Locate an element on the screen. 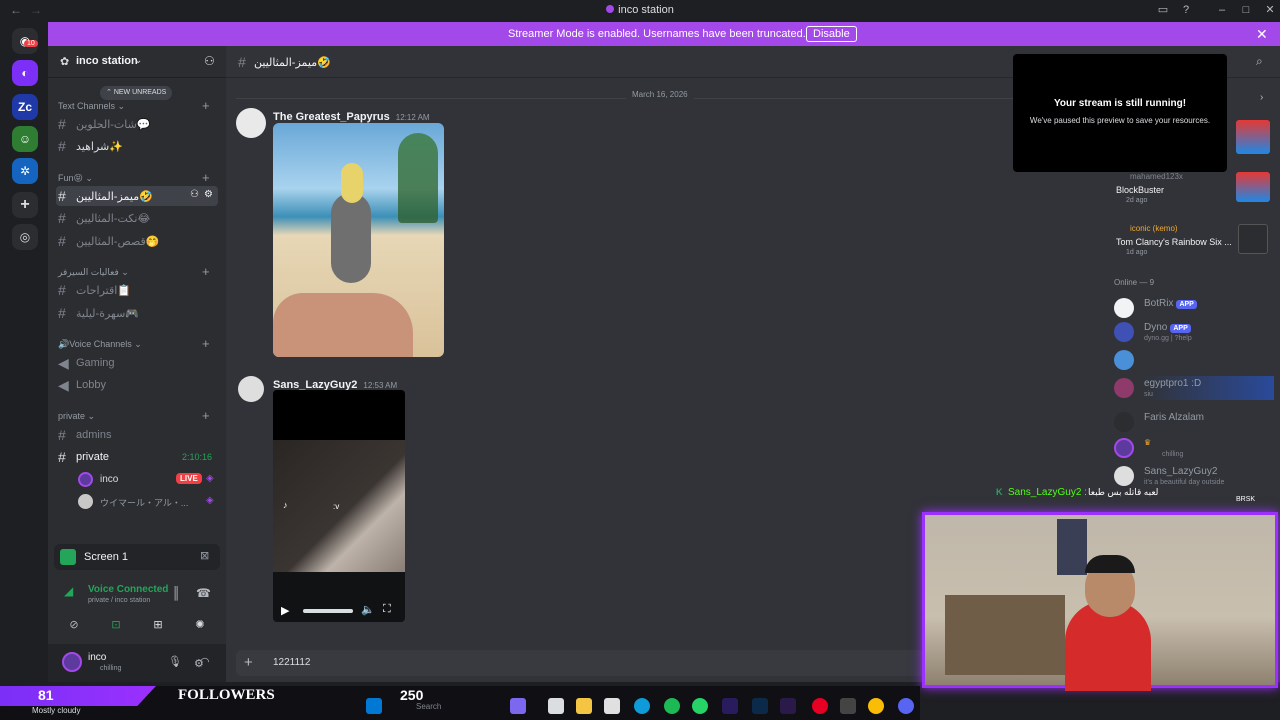  pinterest-icon is located at coordinates (820, 706).